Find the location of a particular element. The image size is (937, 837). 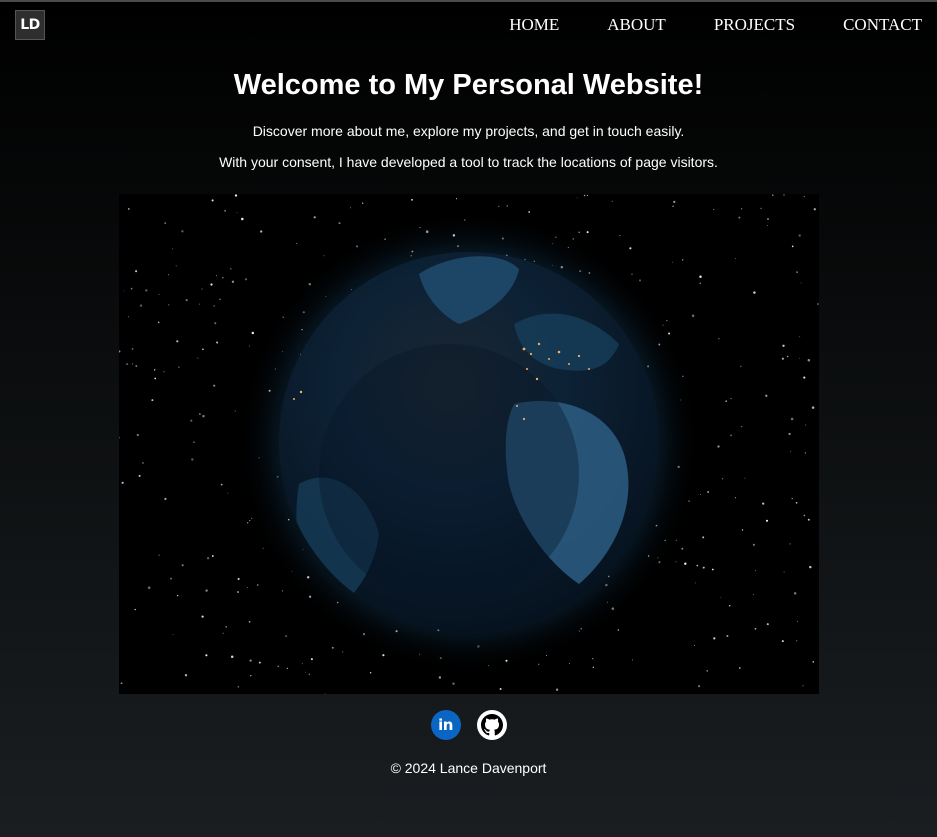

github-octocat-icon is located at coordinates (491, 725).